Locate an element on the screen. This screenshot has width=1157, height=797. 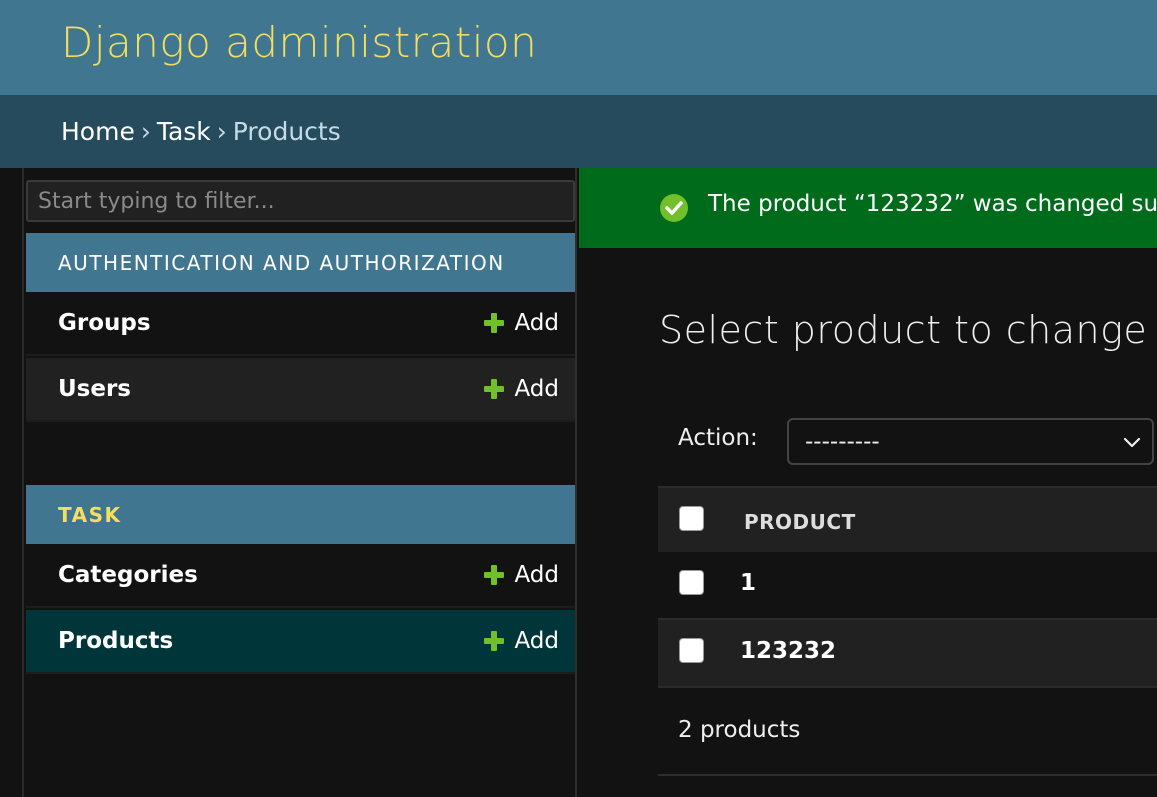
sidebar-toggle-strip is located at coordinates (12, 482).